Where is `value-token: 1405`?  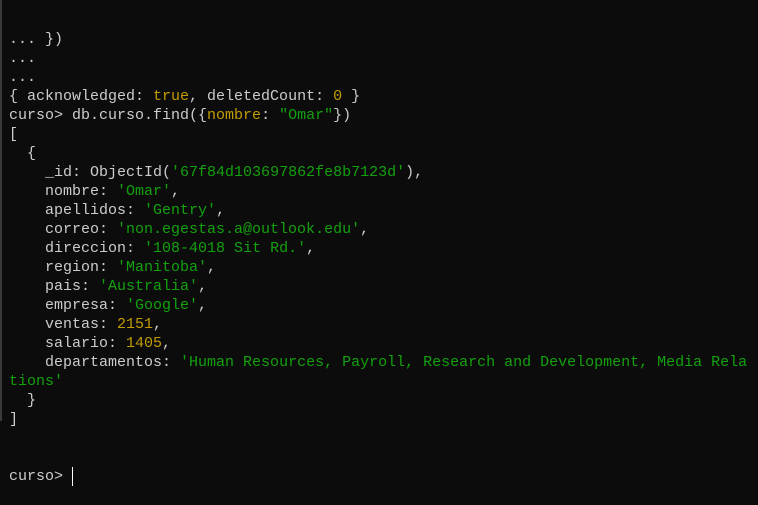 value-token: 1405 is located at coordinates (144, 343).